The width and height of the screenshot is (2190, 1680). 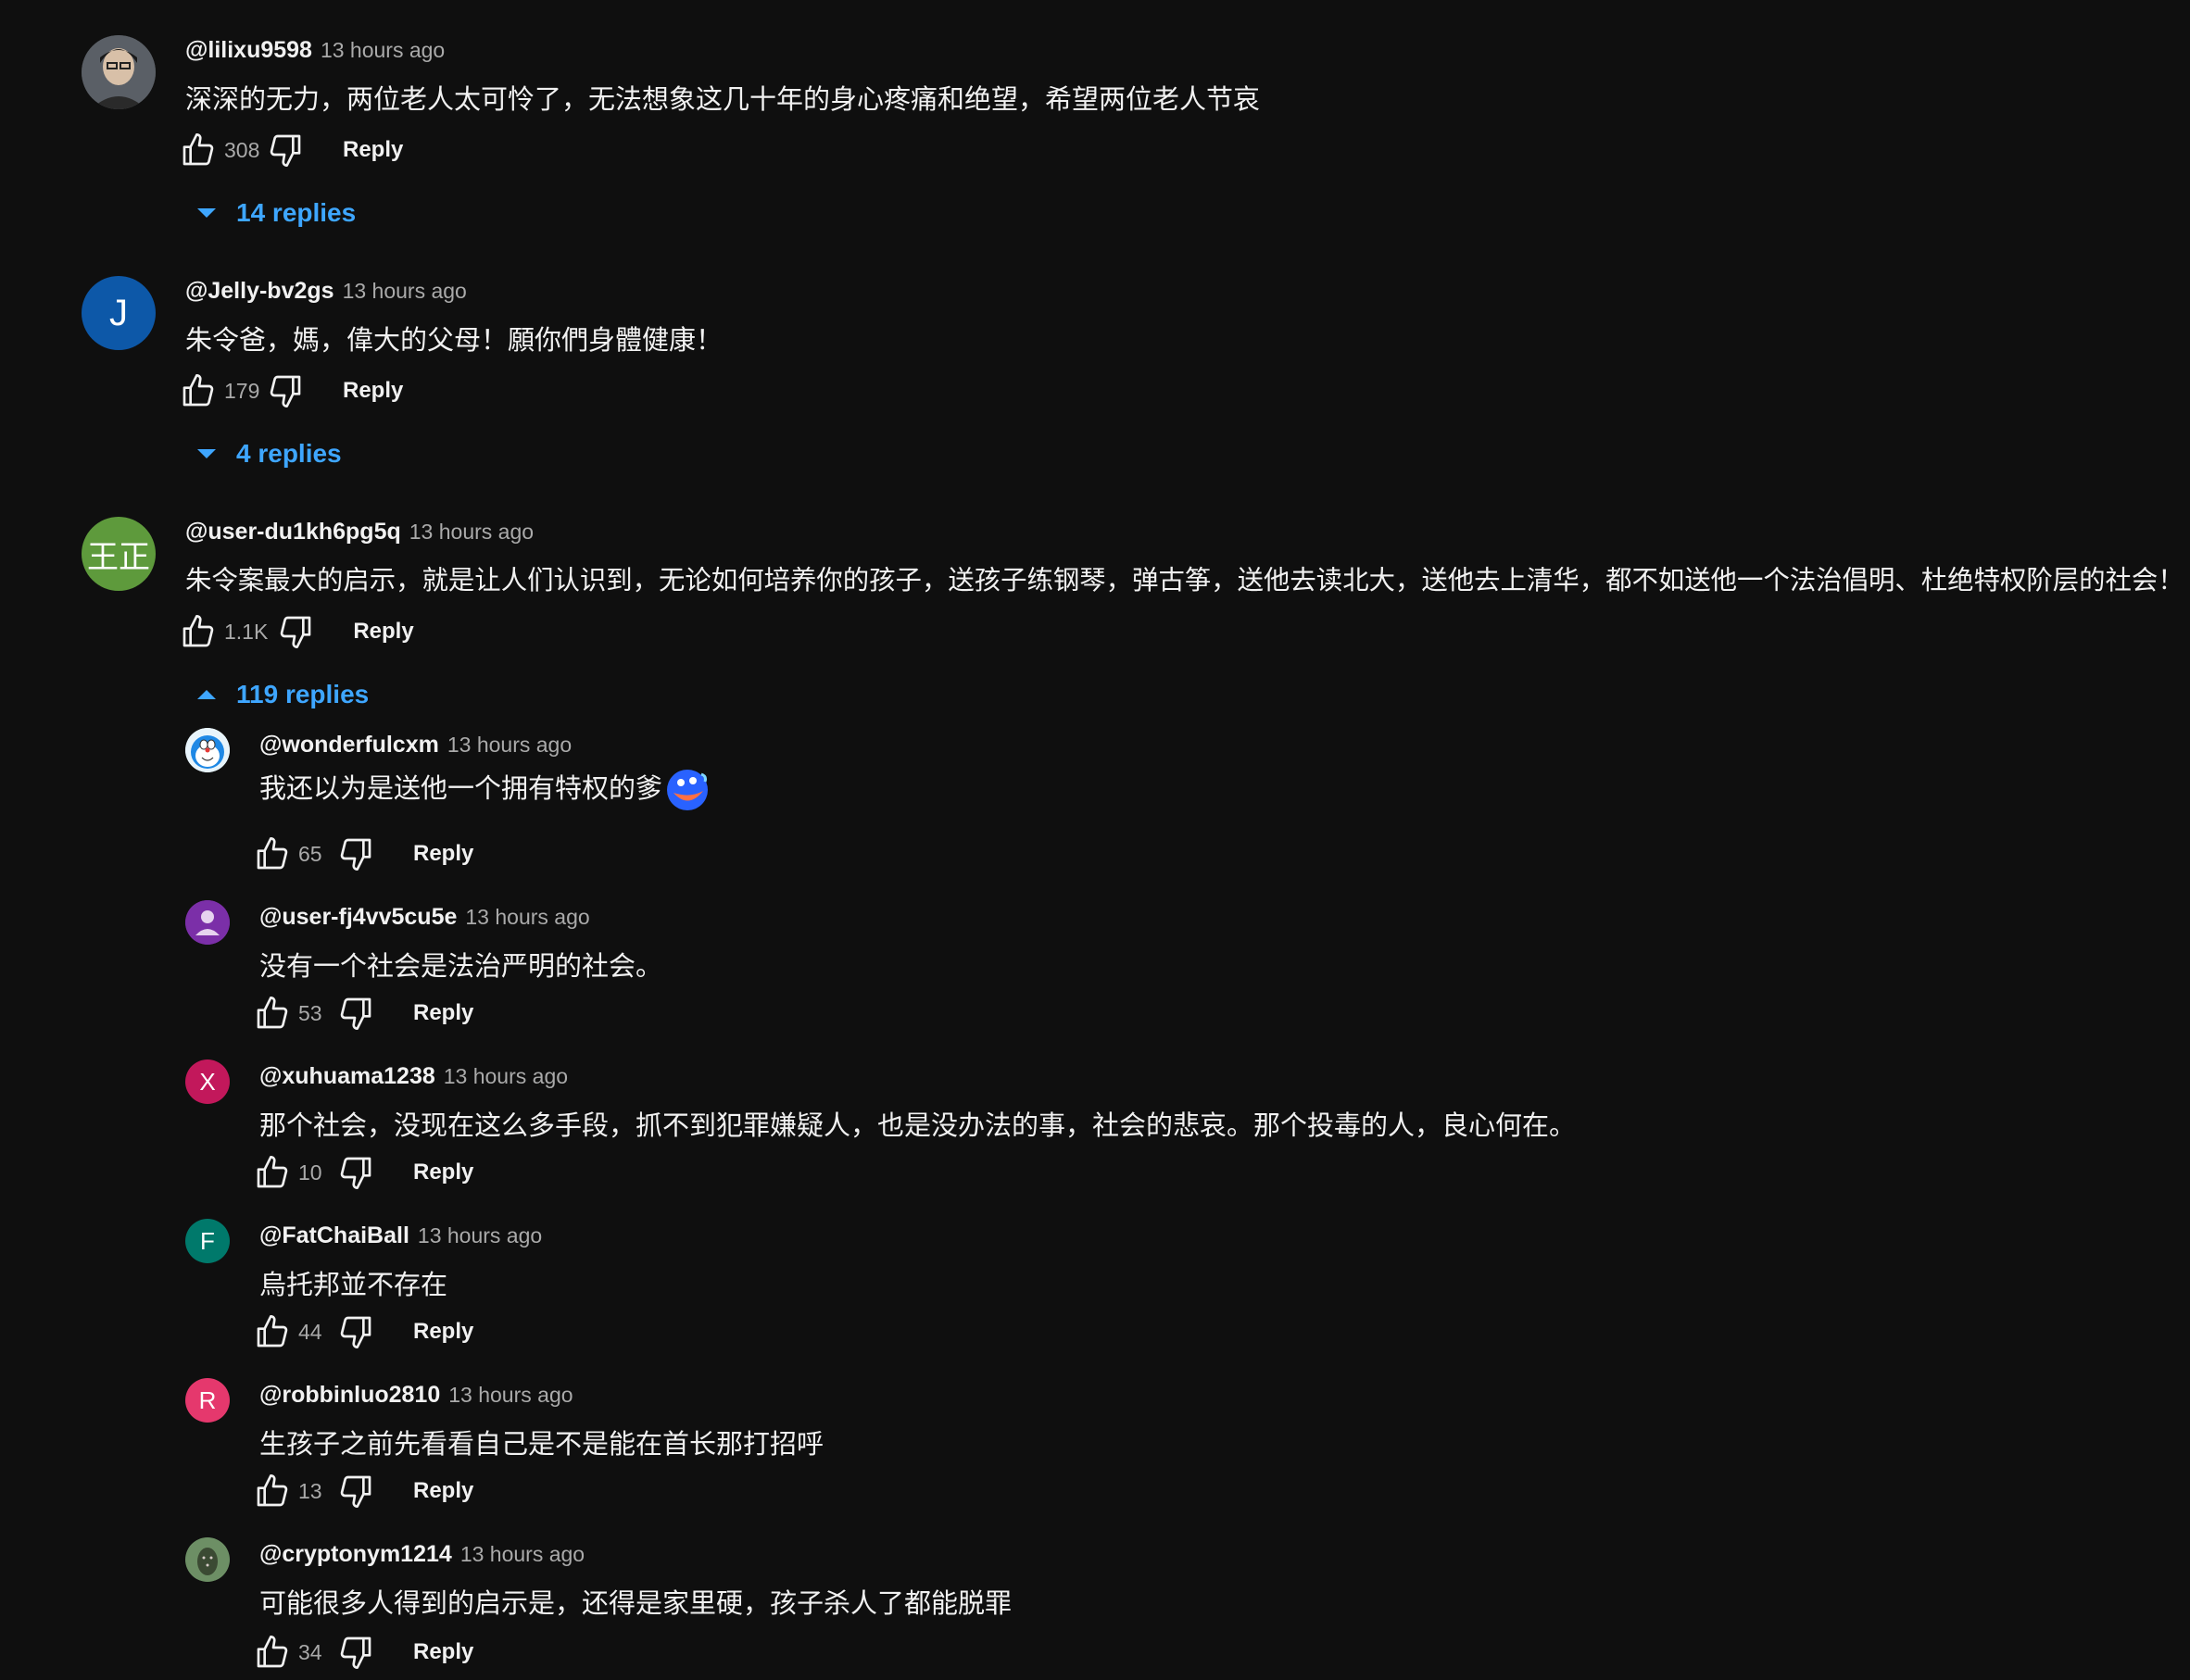 I want to click on comment-actions: 53 Reply, so click(x=362, y=1013).